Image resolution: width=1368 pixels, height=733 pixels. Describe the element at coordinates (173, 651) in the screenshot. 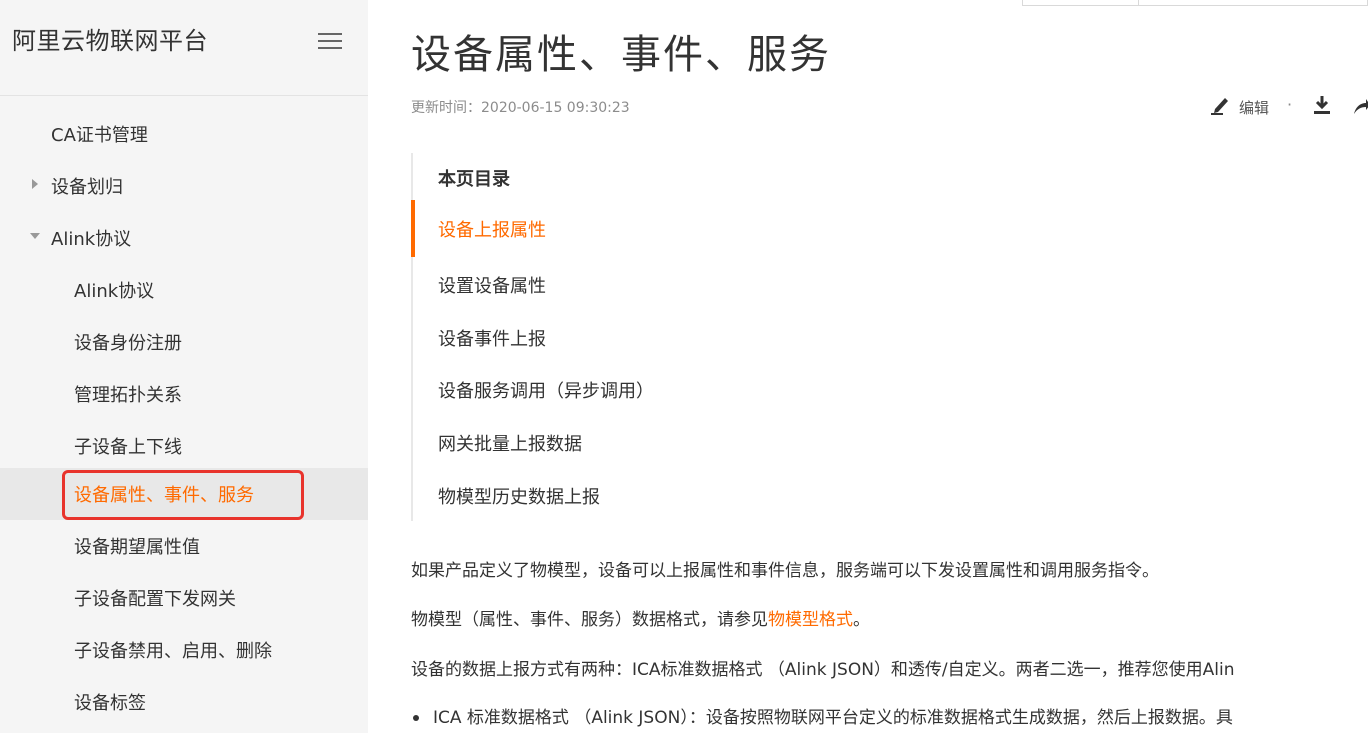

I see `sidebar-item-label: 子设备禁用、启用、删除` at that location.